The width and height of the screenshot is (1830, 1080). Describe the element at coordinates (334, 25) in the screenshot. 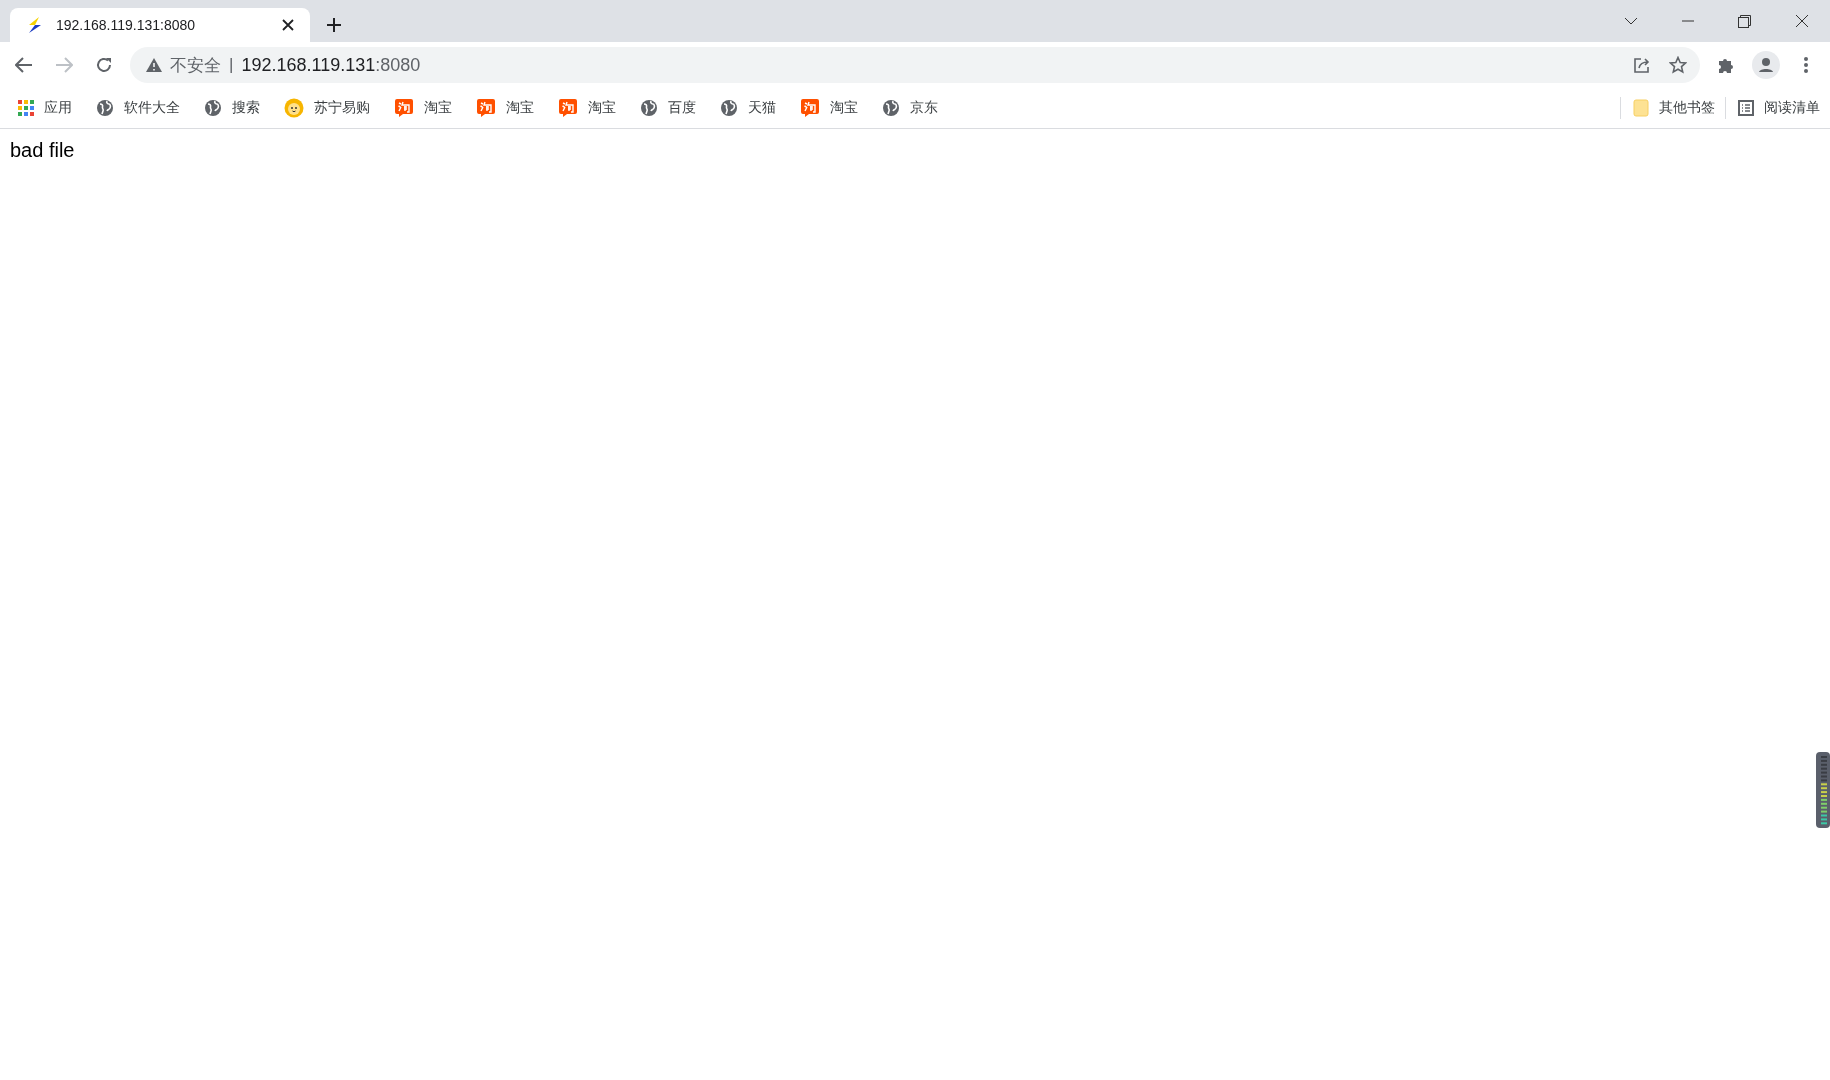

I see `new-tab-plus-icon` at that location.